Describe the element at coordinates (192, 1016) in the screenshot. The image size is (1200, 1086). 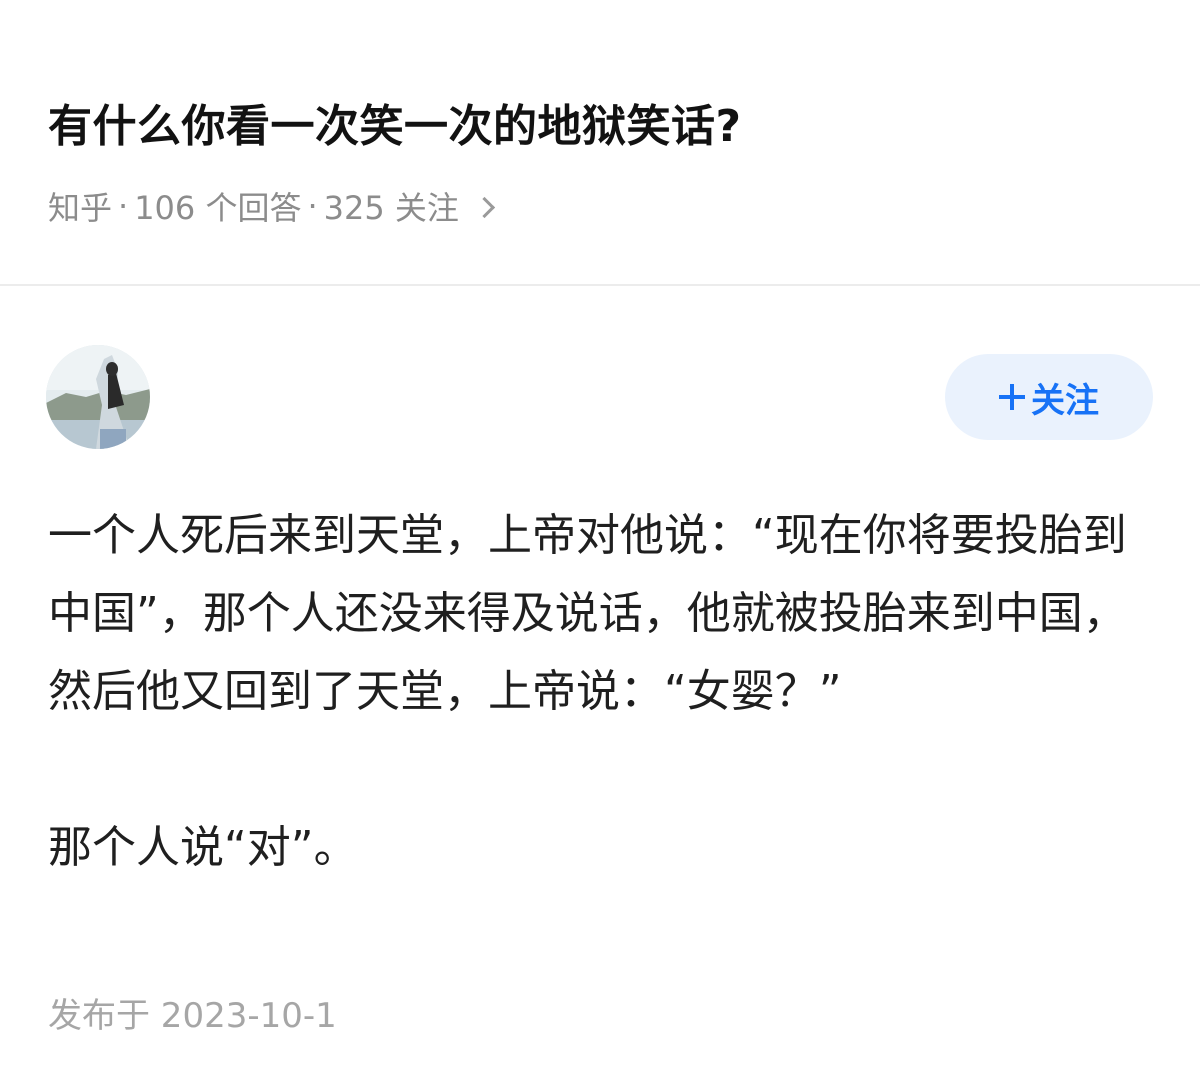
I see `publish-time: 发布于 2023-10-1` at that location.